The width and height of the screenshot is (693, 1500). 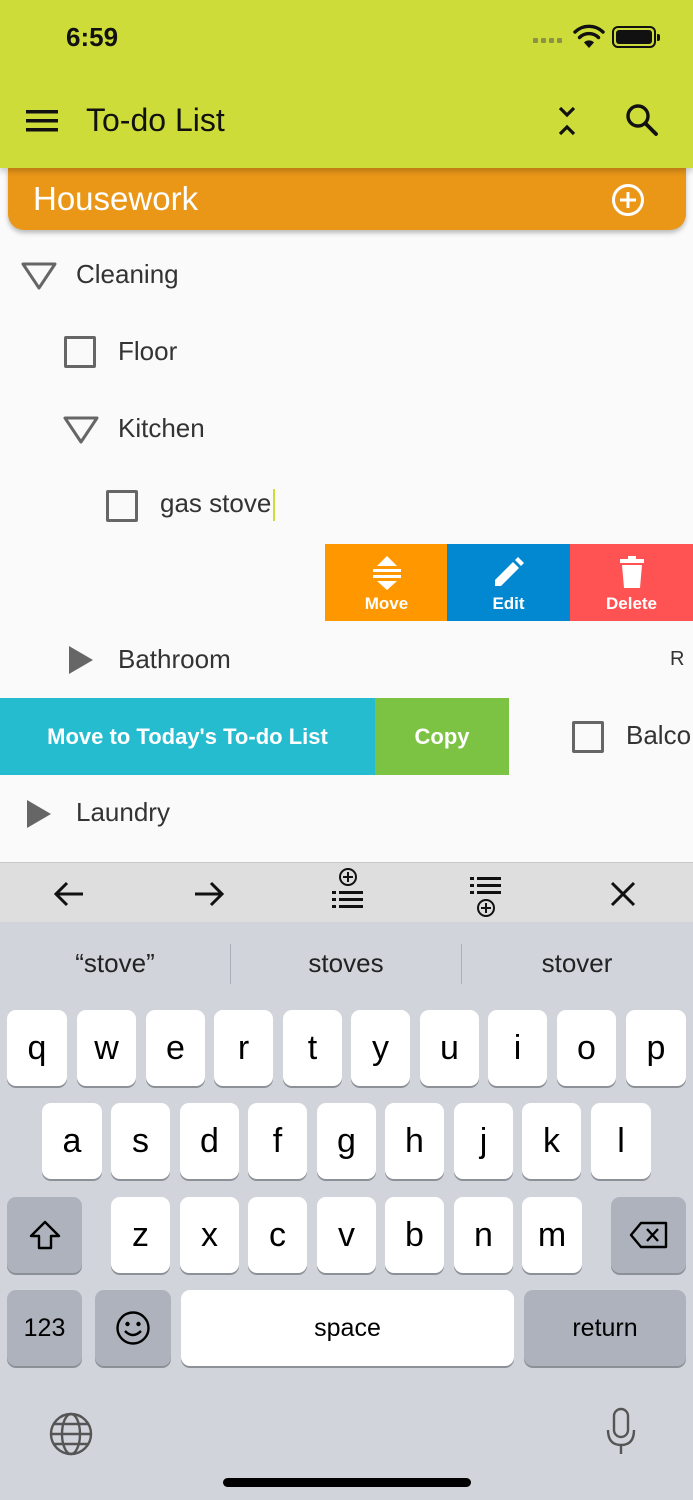 I want to click on battery-icon, so click(x=636, y=37).